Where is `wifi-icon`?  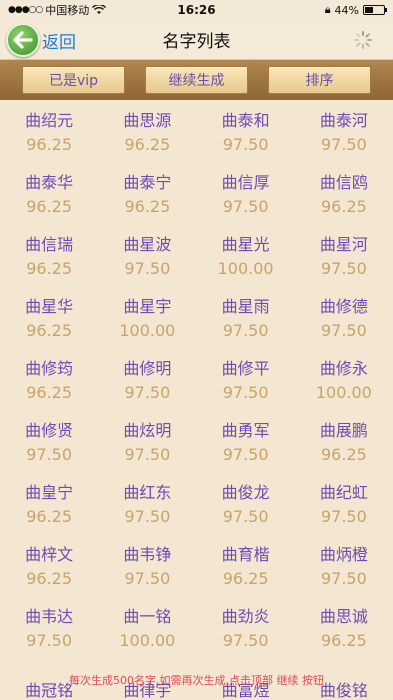 wifi-icon is located at coordinates (99, 9).